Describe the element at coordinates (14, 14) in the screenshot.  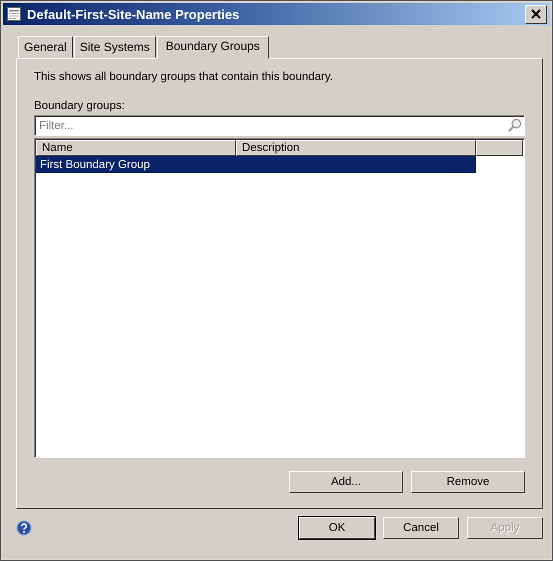
I see `window-icon` at that location.